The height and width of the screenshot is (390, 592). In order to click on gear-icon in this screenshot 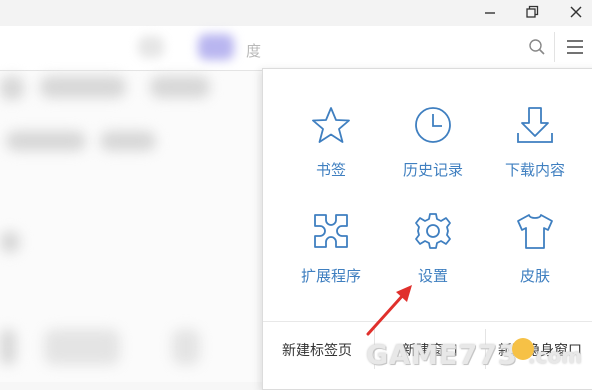, I will do `click(433, 231)`.